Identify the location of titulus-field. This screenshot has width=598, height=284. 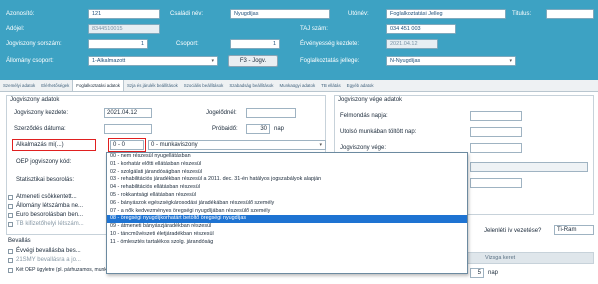
(570, 14).